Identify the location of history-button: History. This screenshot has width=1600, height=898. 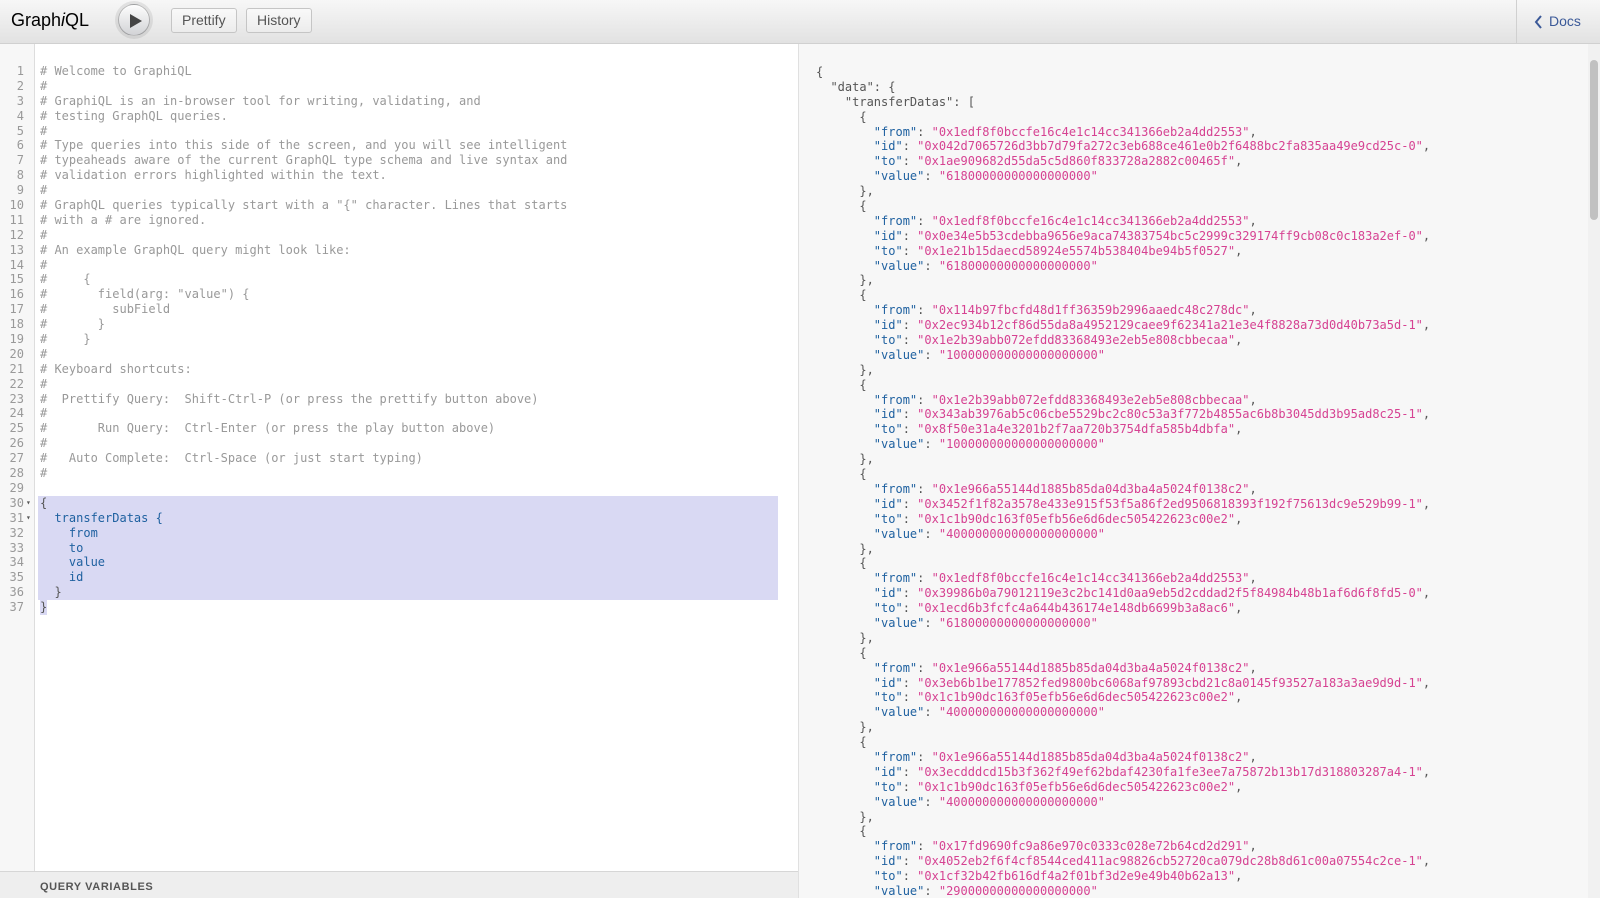
(279, 20).